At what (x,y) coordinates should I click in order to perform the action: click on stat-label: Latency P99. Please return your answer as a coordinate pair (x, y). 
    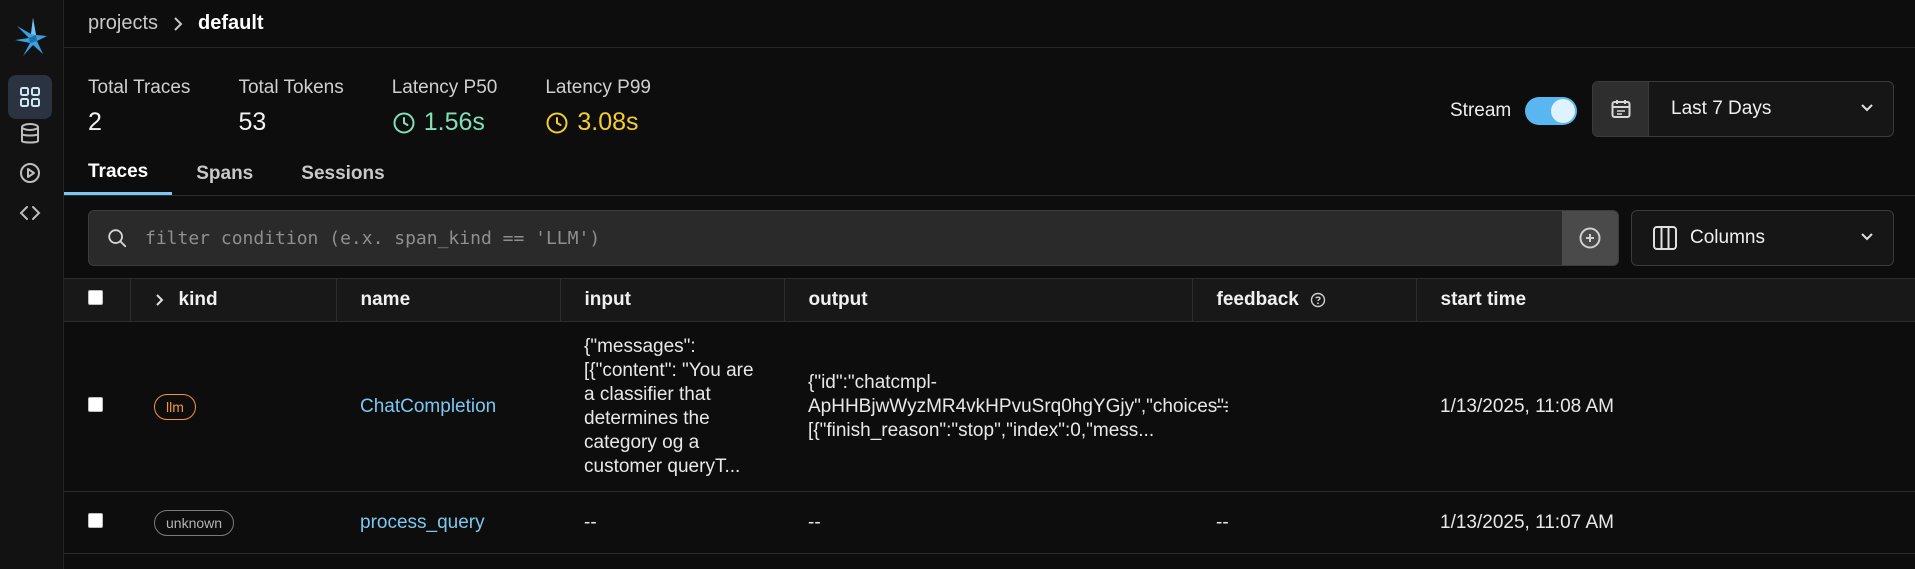
    Looking at the image, I should click on (598, 87).